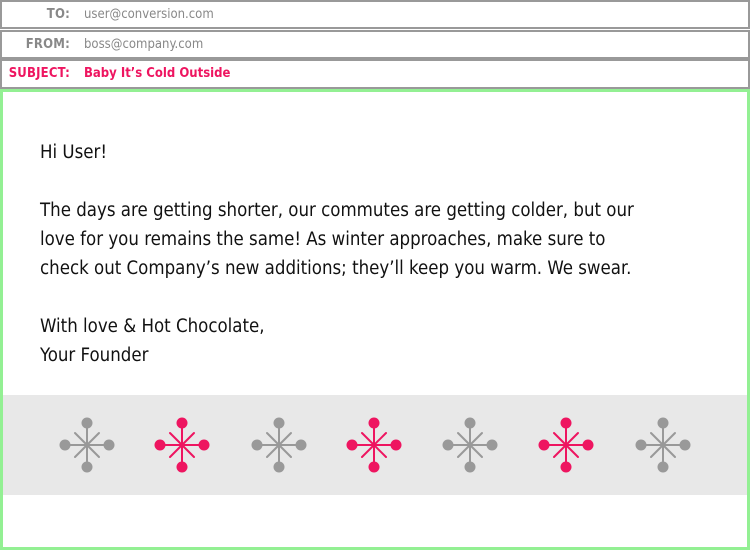 The width and height of the screenshot is (750, 550). Describe the element at coordinates (74, 152) in the screenshot. I see `greeting: Hi User!` at that location.